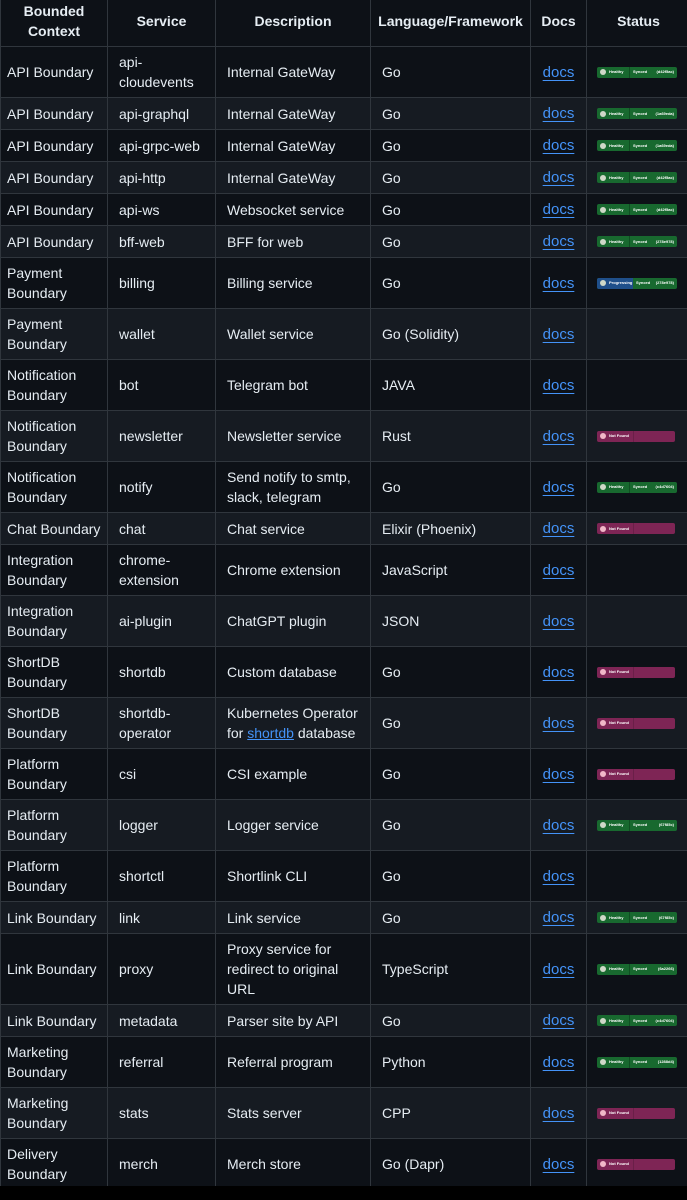  Describe the element at coordinates (161, 436) in the screenshot. I see `service-cell: newsletter` at that location.